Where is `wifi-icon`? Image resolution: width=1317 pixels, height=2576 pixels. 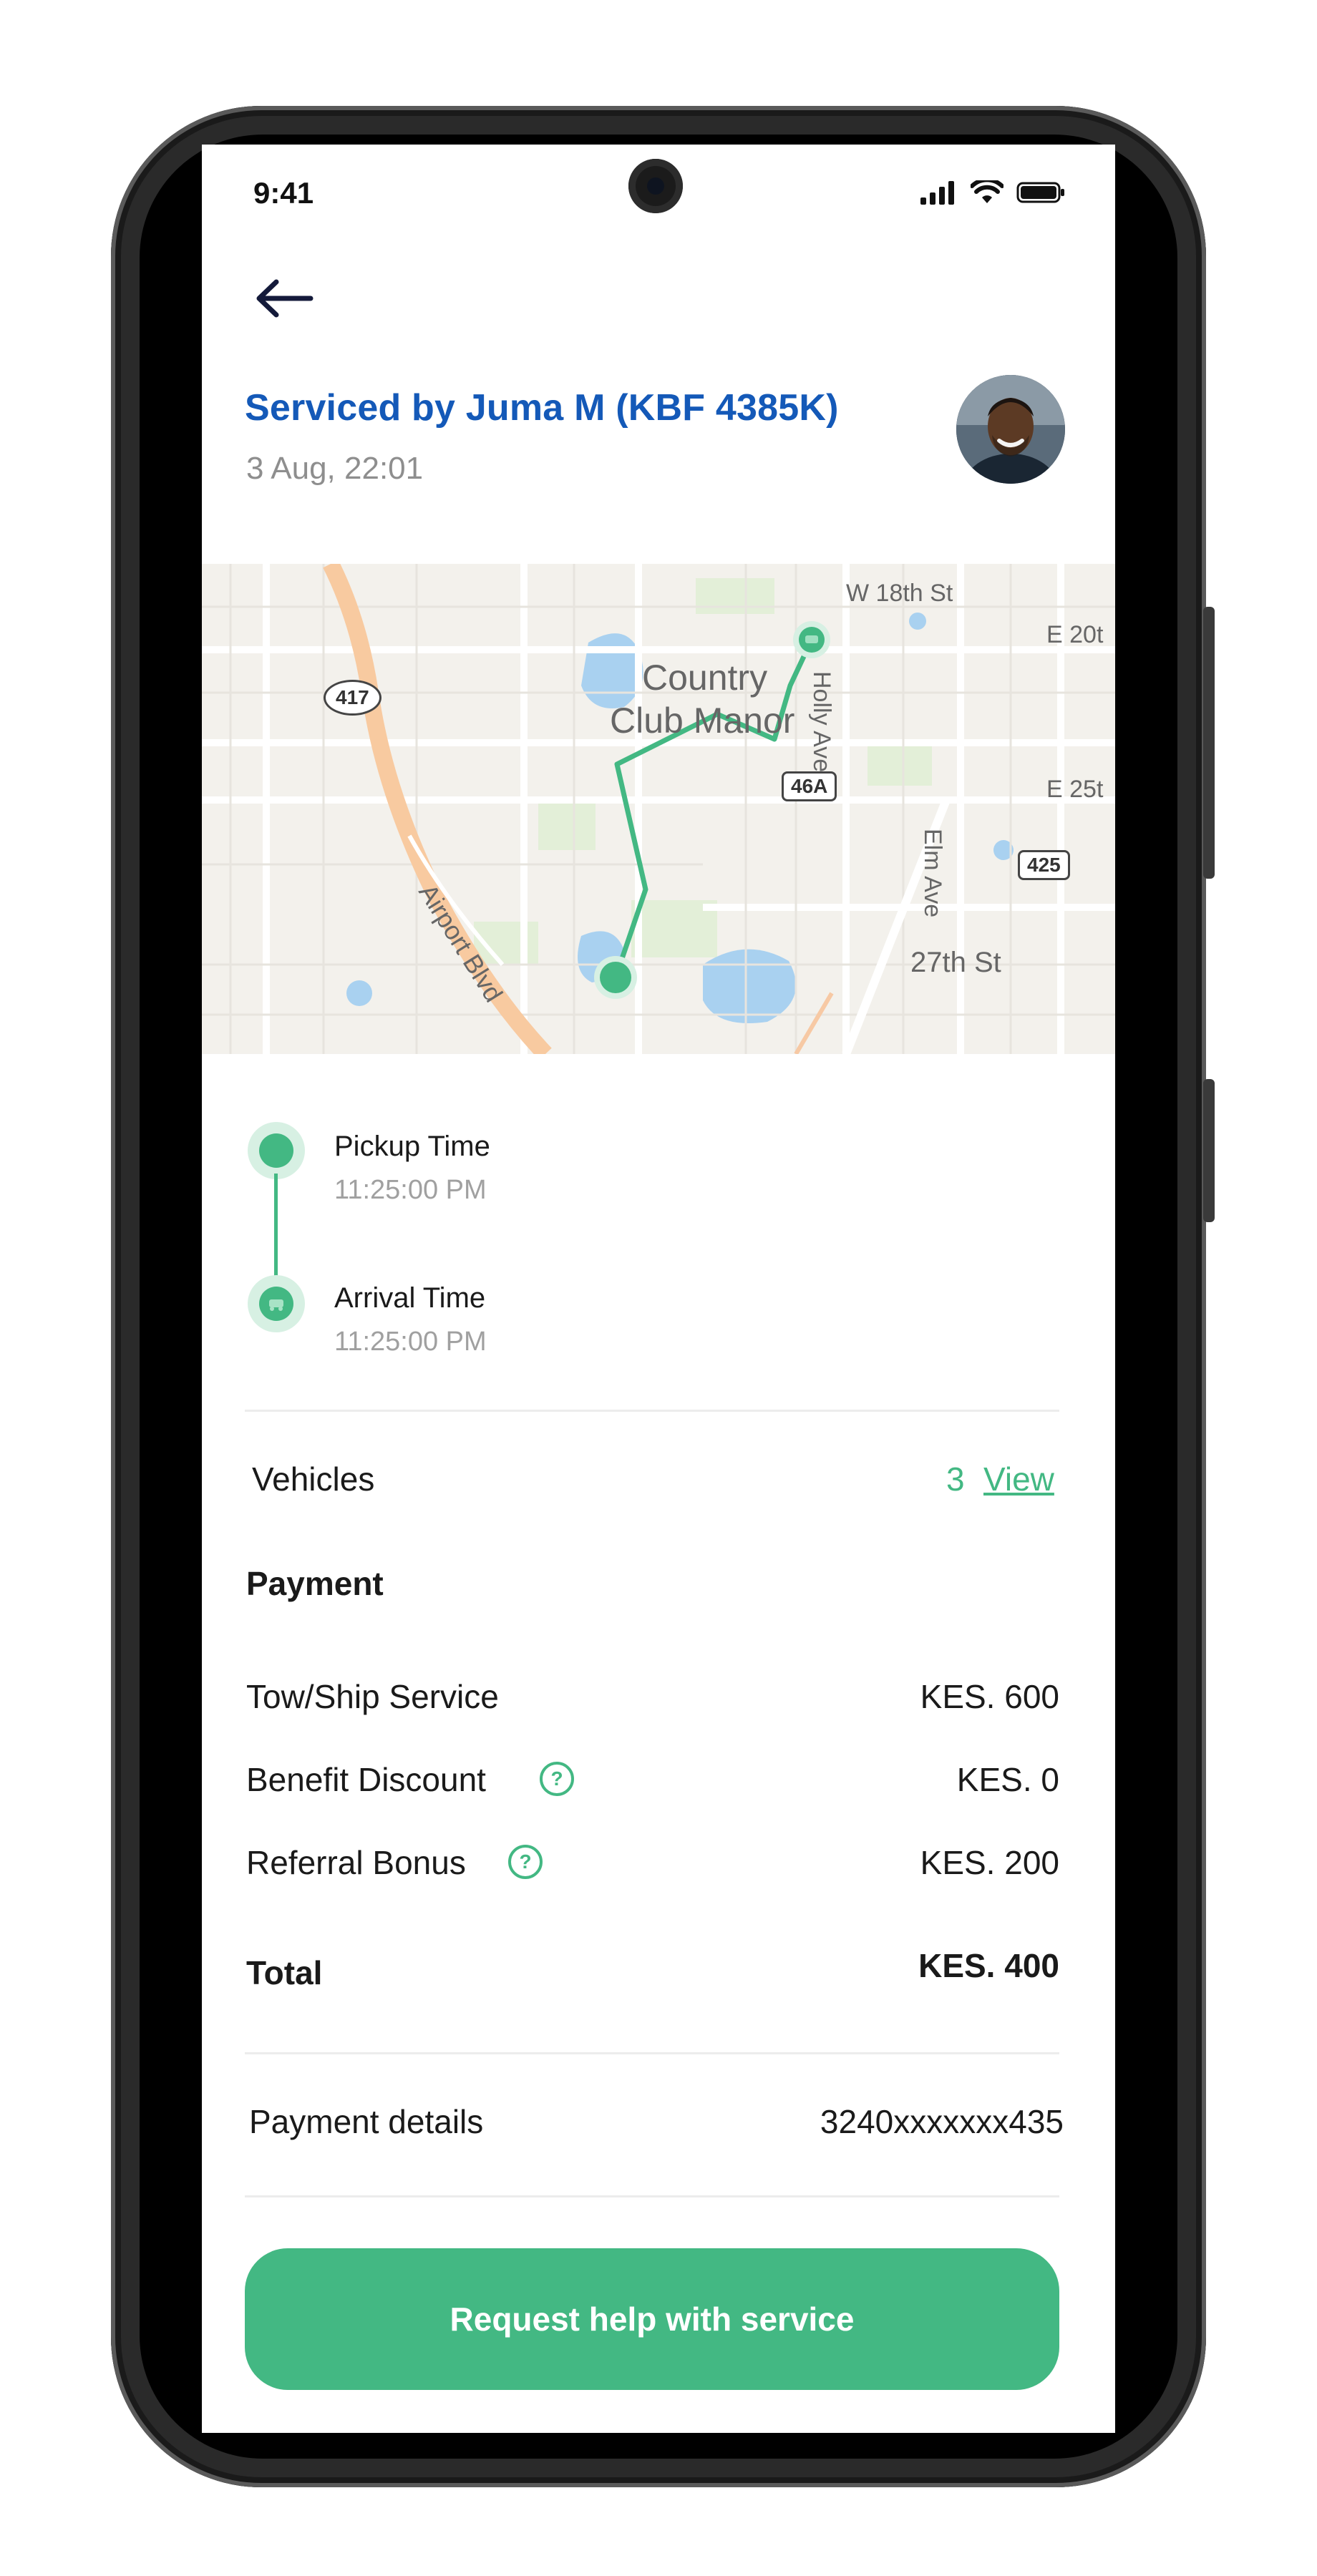 wifi-icon is located at coordinates (987, 191).